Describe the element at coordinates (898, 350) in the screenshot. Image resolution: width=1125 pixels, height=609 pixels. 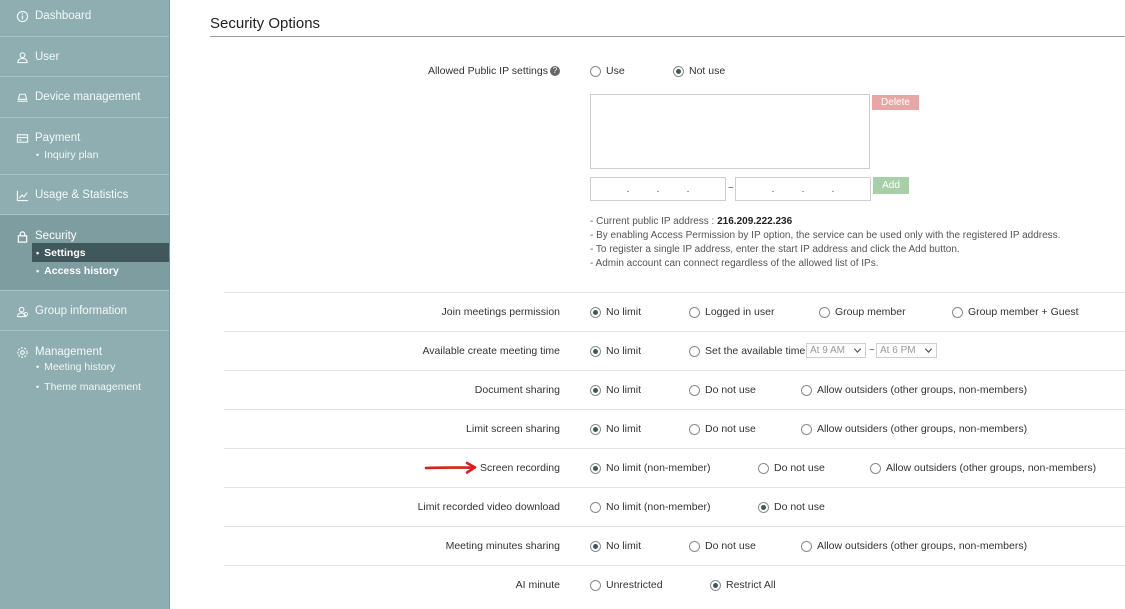
I see `select-value: At 6 PM` at that location.